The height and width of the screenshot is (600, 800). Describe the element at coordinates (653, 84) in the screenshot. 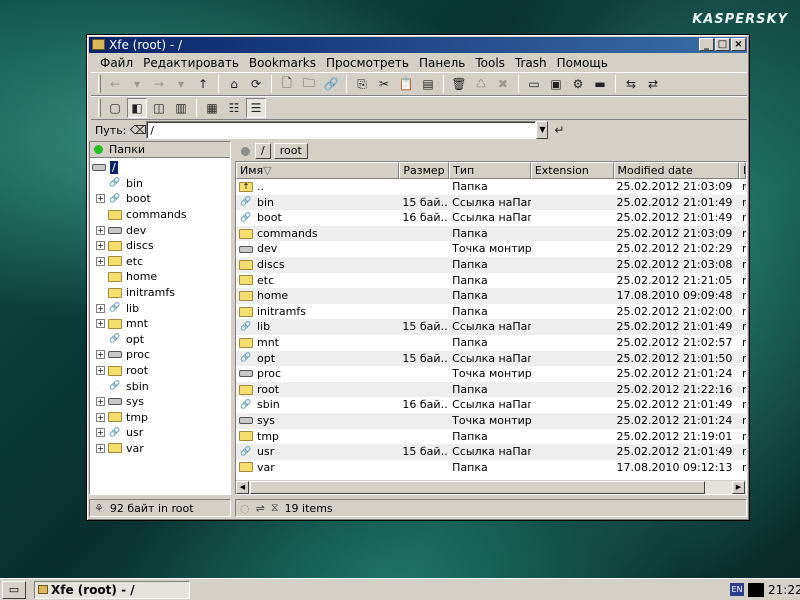

I see `switch-panels-icon: ⇄` at that location.